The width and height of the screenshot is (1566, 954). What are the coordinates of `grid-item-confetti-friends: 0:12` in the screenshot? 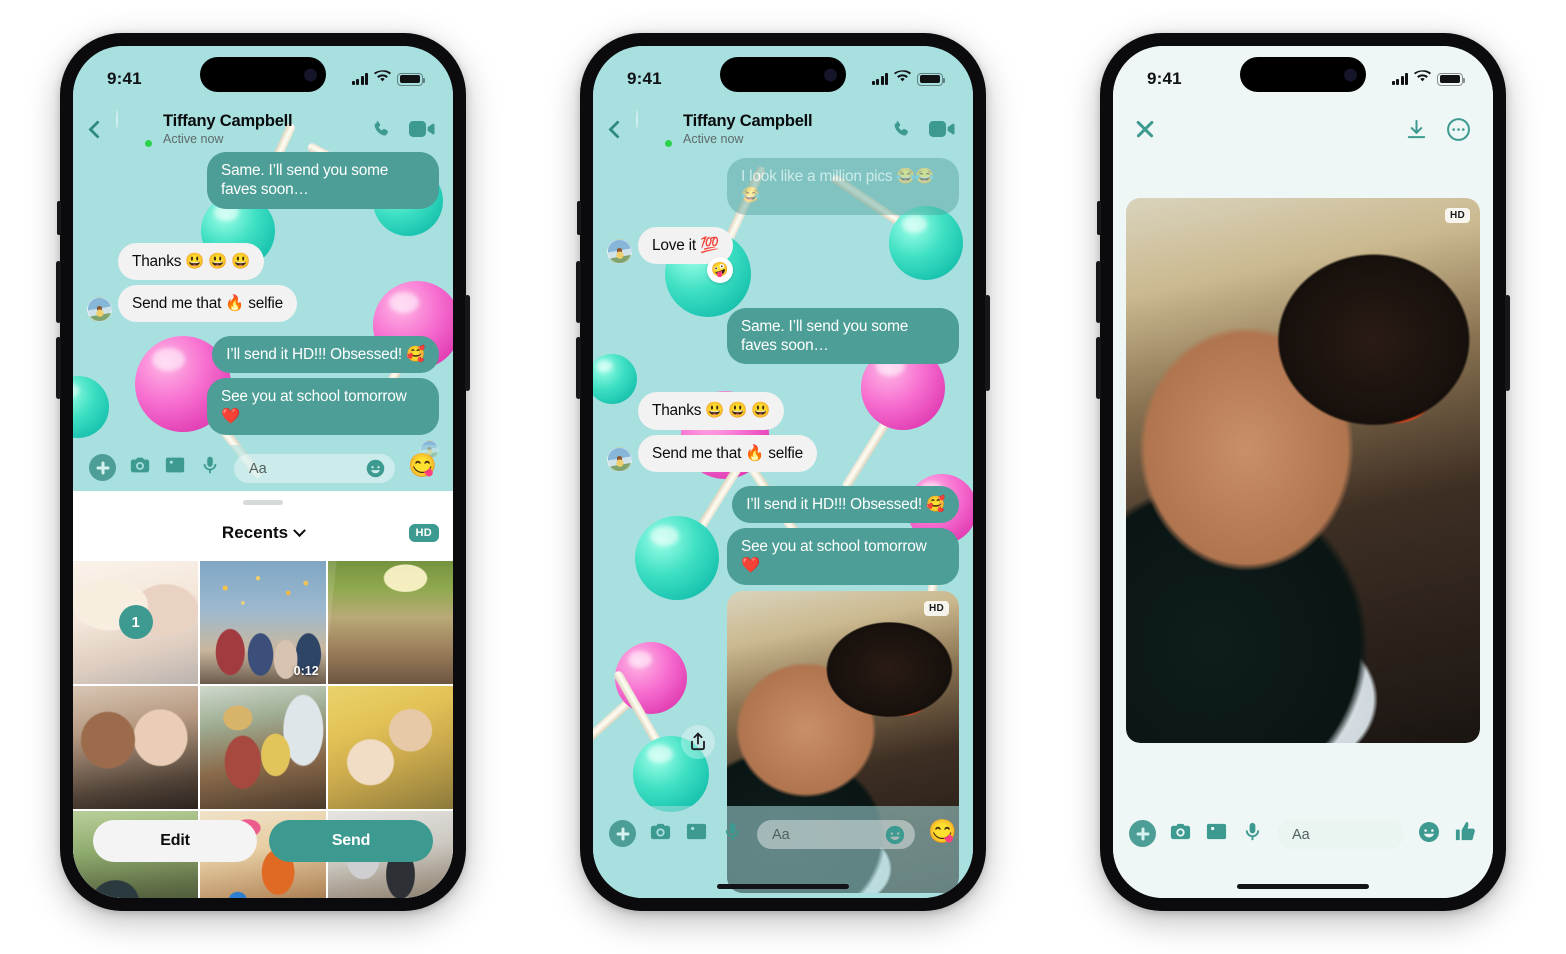 It's located at (263, 622).